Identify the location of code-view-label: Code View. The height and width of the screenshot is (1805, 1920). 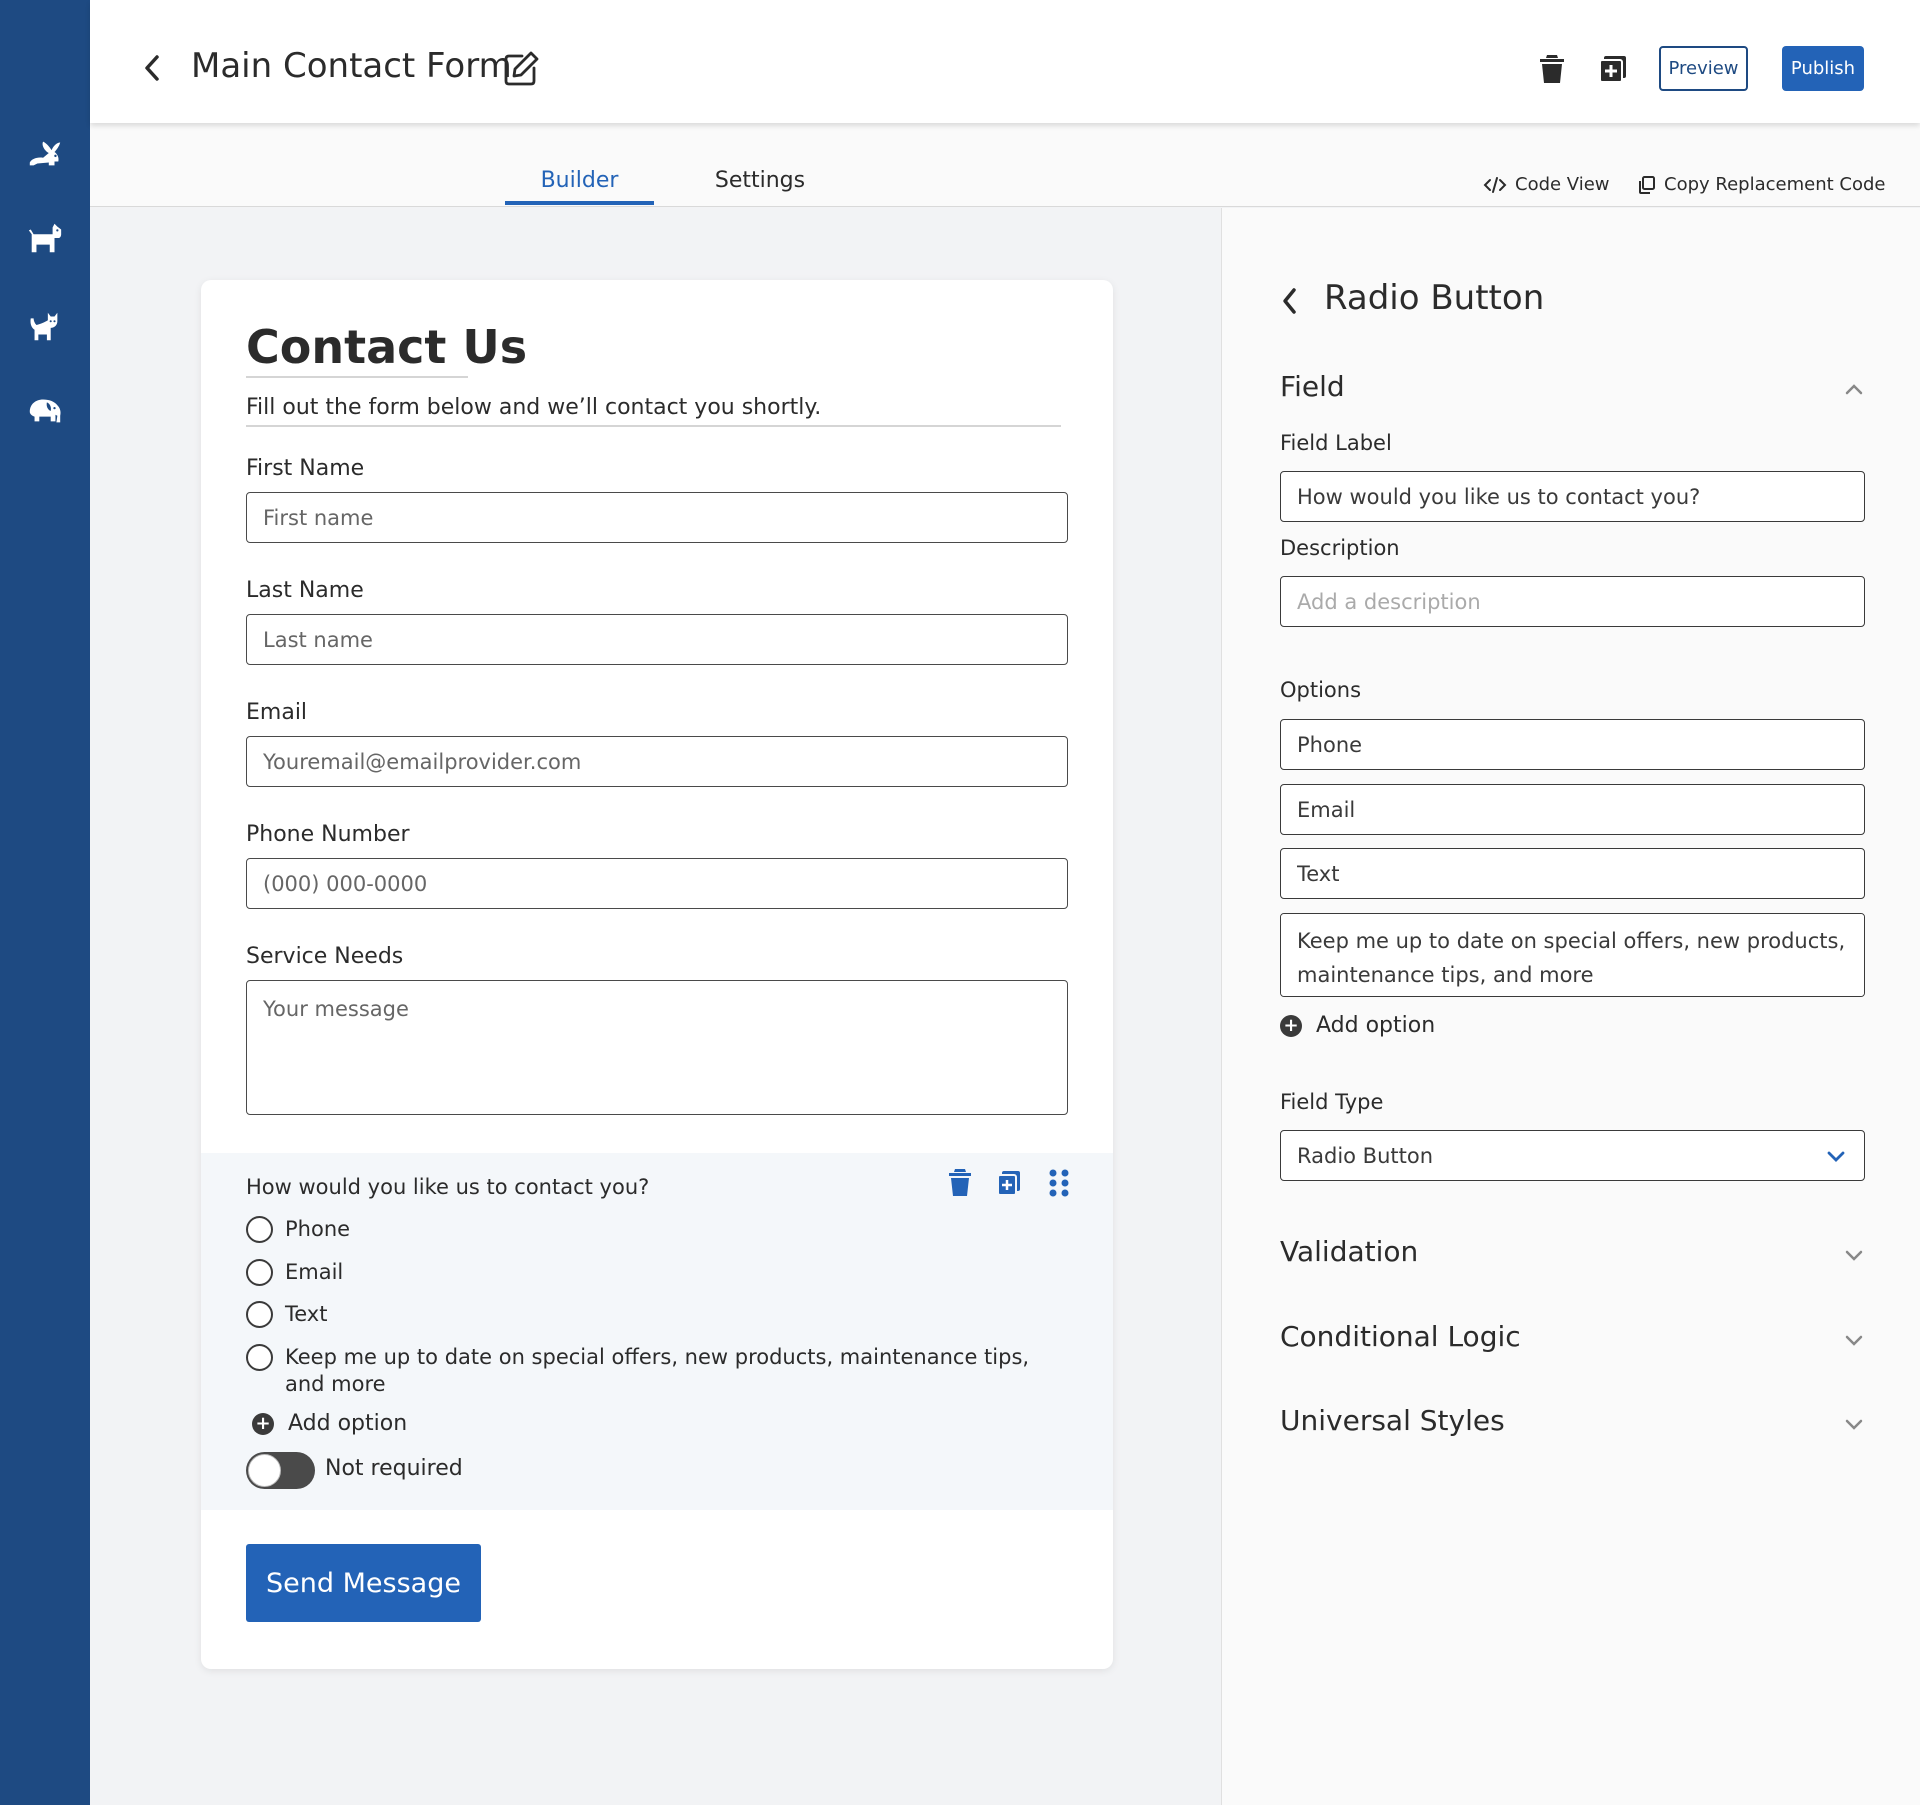
(1562, 184).